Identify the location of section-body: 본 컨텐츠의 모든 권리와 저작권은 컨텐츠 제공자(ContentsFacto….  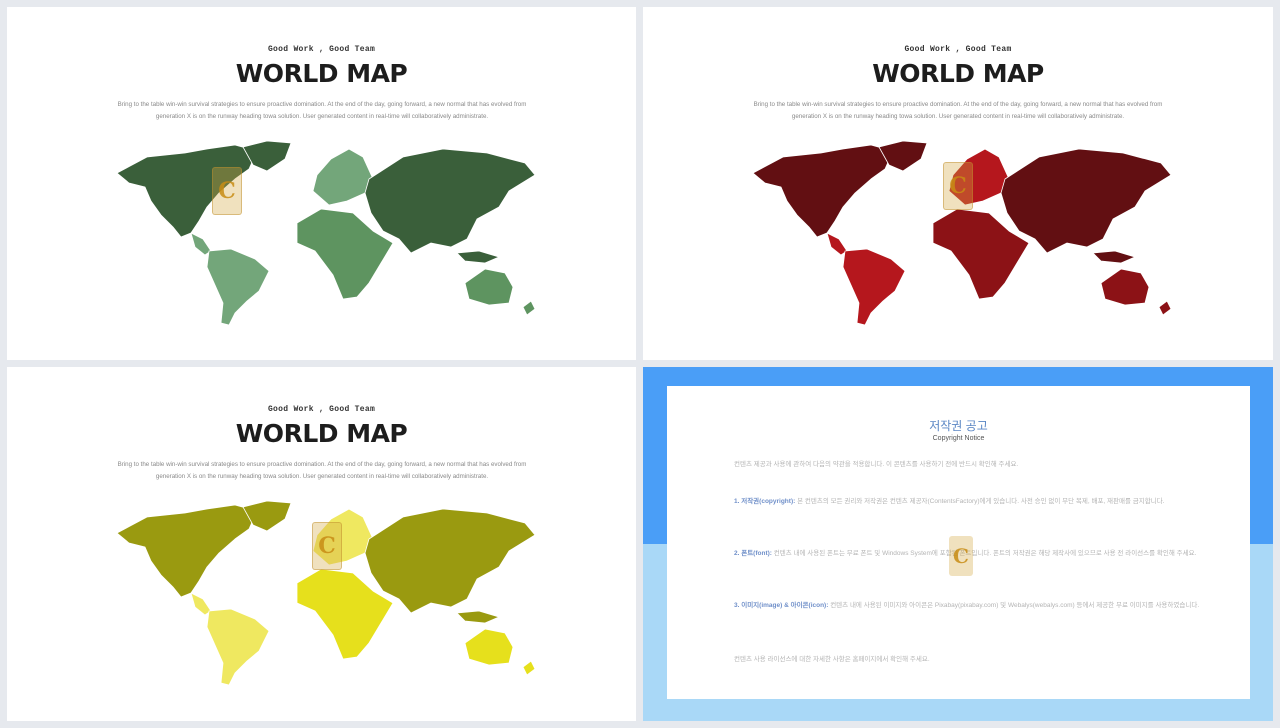
(980, 501).